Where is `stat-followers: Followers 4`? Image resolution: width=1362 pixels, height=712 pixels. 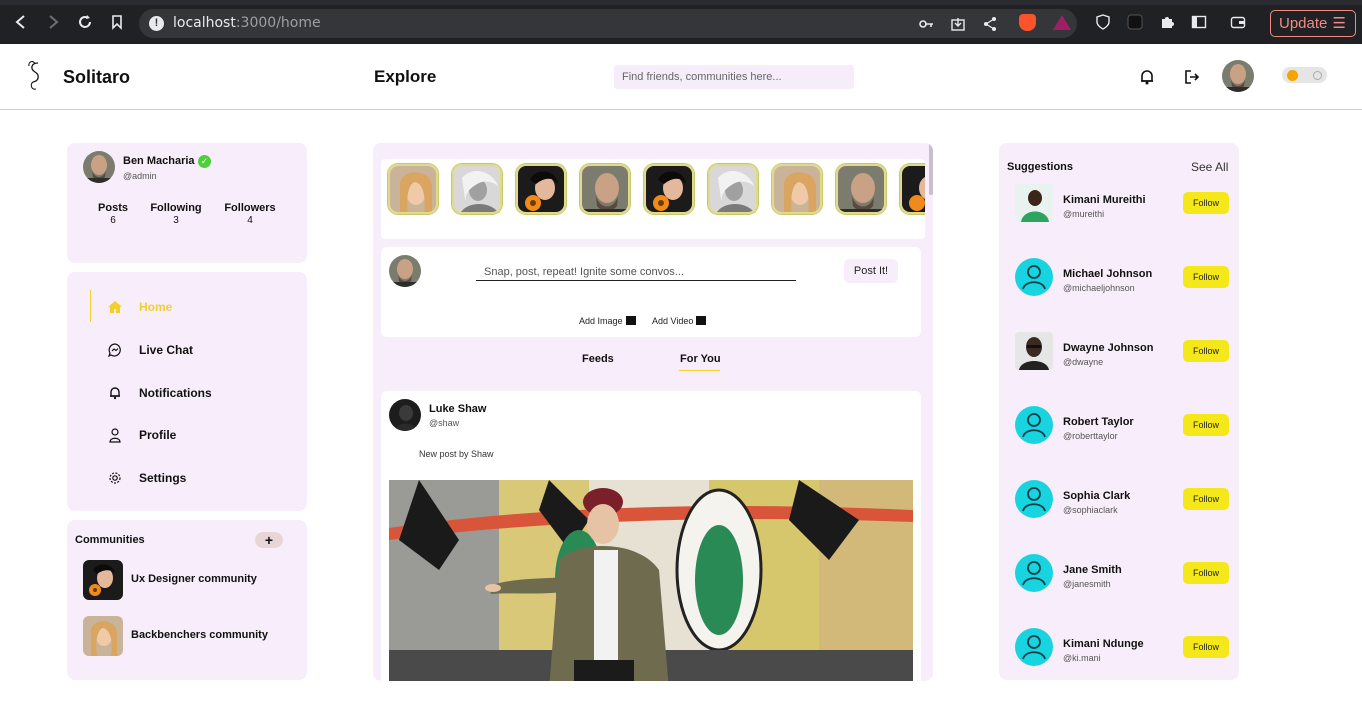 stat-followers: Followers 4 is located at coordinates (250, 214).